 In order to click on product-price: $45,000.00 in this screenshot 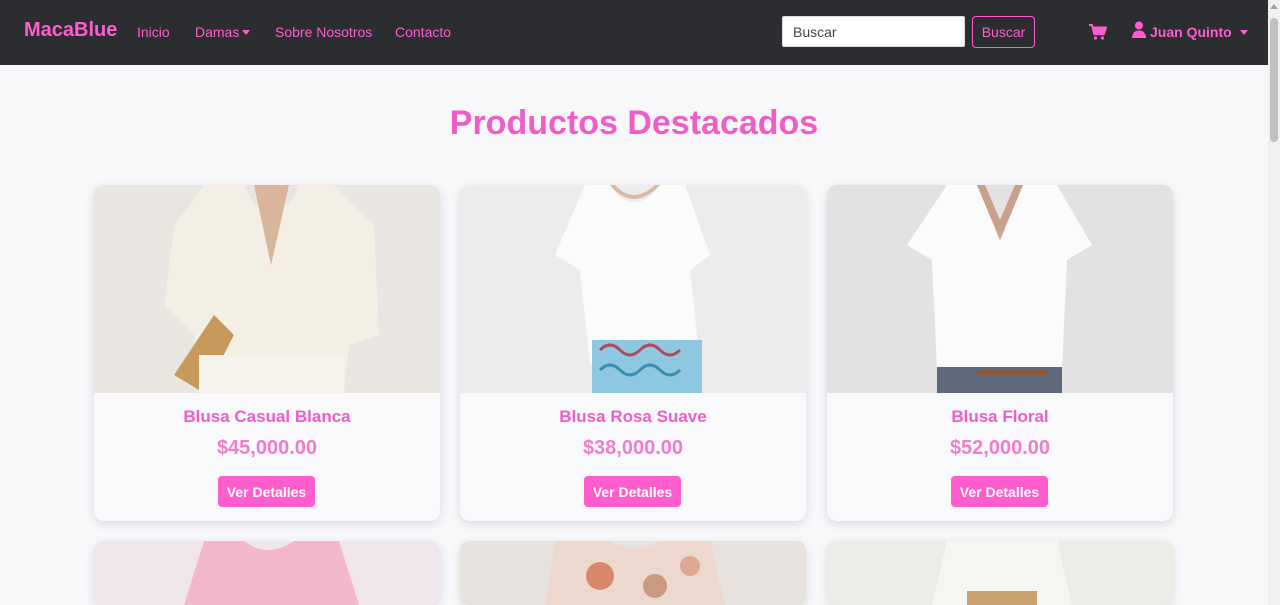, I will do `click(267, 448)`.